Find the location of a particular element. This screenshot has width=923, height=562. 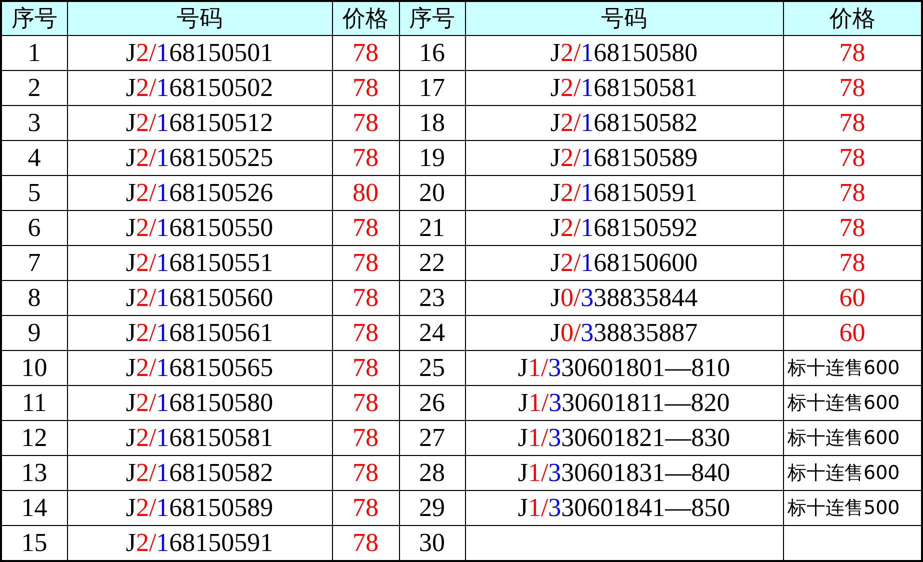

table-cell: 12 is located at coordinates (34, 438).